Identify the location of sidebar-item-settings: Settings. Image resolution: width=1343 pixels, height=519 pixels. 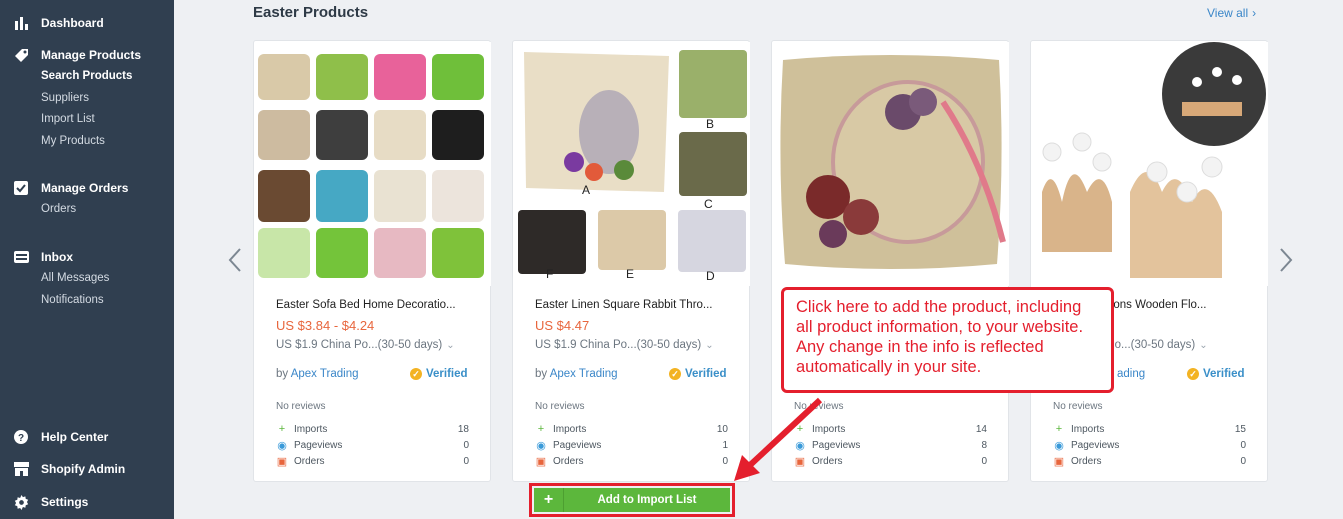
(87, 502).